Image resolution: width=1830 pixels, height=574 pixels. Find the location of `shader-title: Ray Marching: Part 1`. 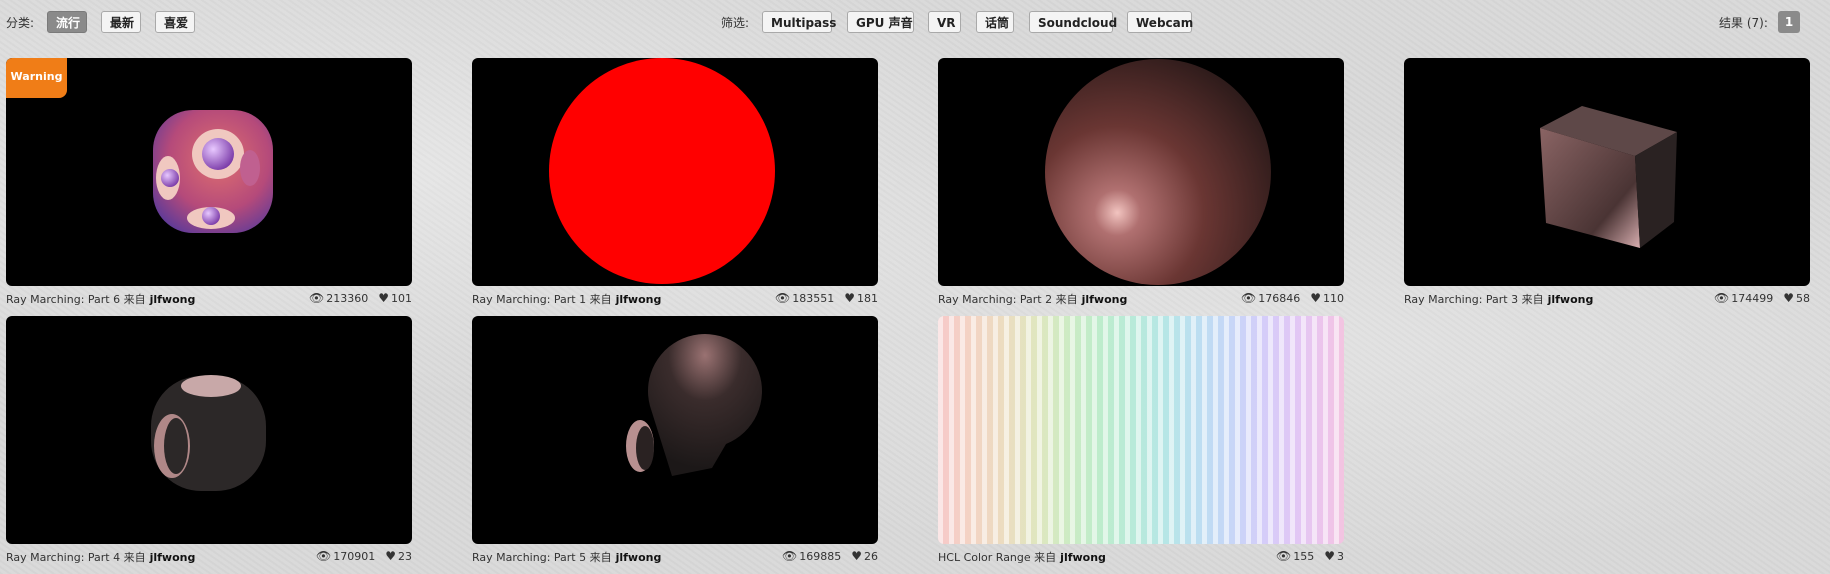

shader-title: Ray Marching: Part 1 is located at coordinates (529, 299).